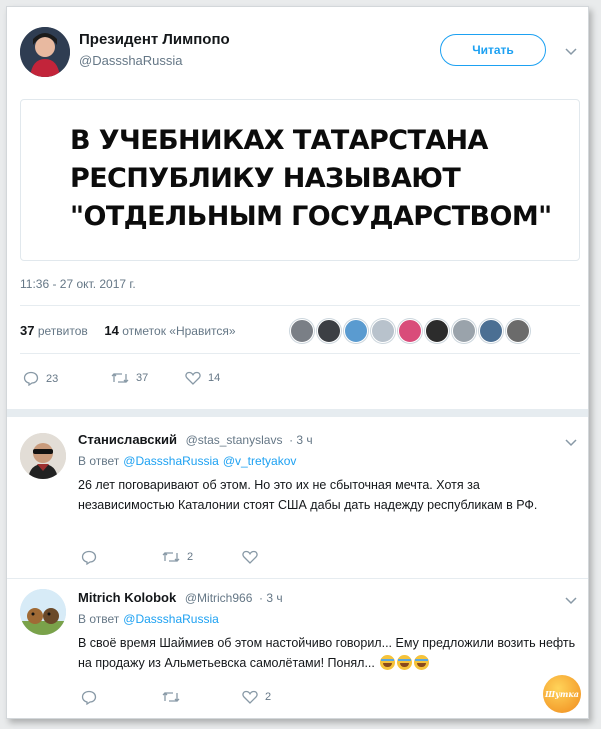 The width and height of the screenshot is (601, 729). Describe the element at coordinates (190, 557) in the screenshot. I see `retweet-count: 2` at that location.